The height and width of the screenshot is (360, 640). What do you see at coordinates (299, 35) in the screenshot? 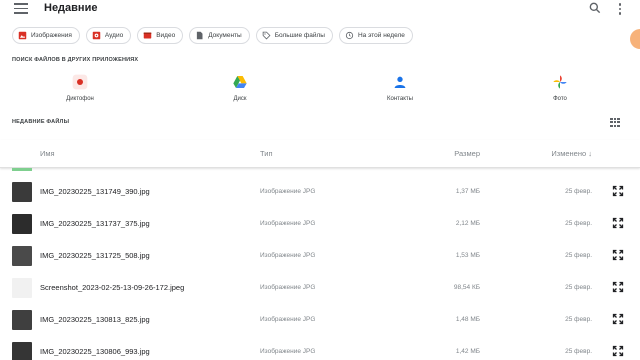
I see `chip-label: Большие файлы` at bounding box center [299, 35].